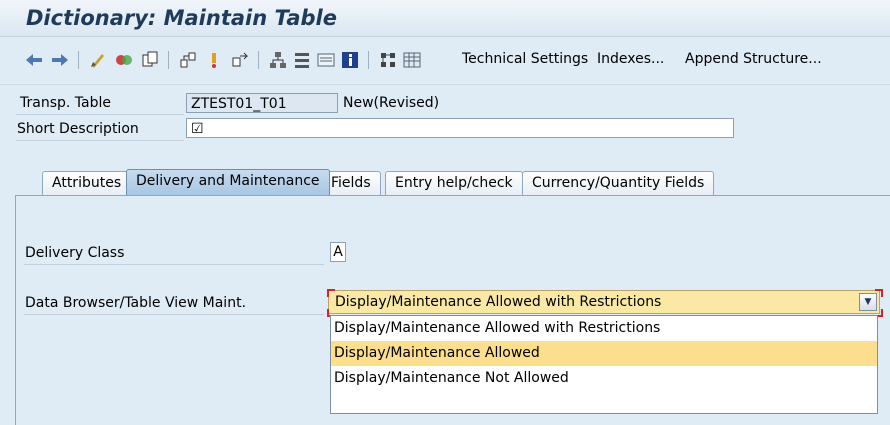 This screenshot has width=890, height=425. What do you see at coordinates (60, 60) in the screenshot?
I see `forward-arrow-icon` at bounding box center [60, 60].